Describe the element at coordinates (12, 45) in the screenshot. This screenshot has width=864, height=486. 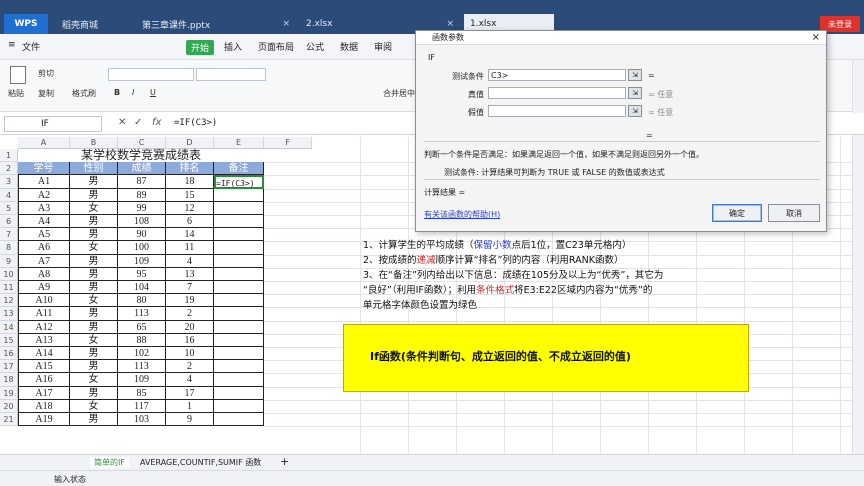
I see `hamburger-icon: ≡` at that location.